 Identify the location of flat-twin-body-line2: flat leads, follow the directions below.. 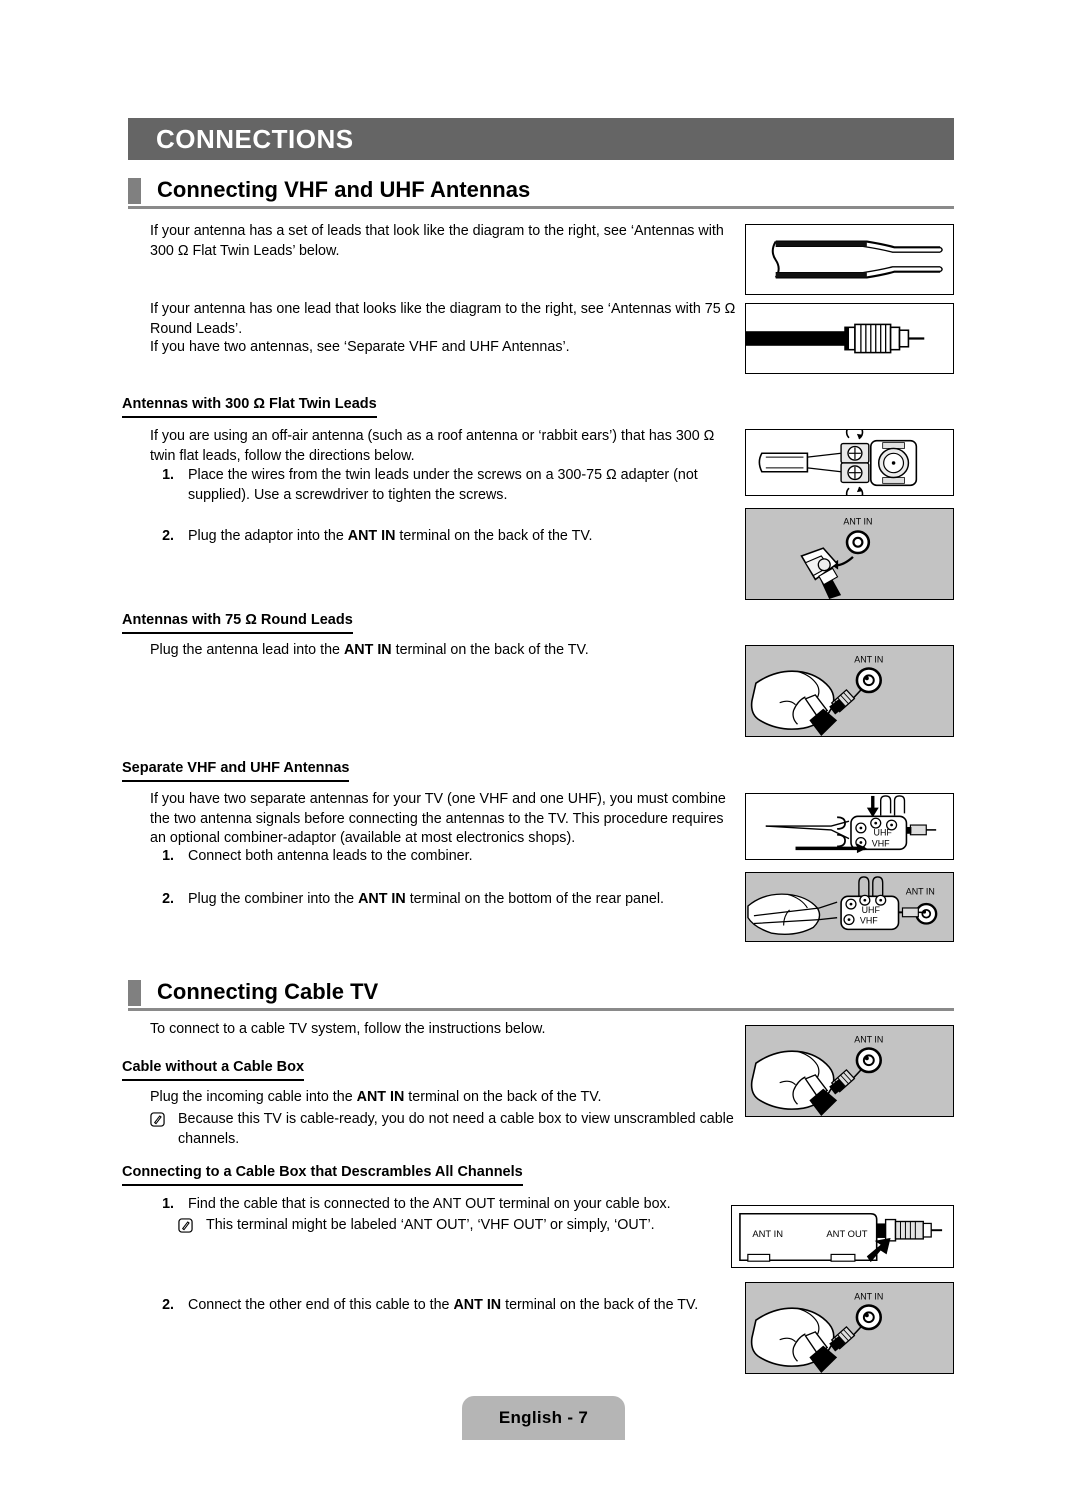
(297, 455).